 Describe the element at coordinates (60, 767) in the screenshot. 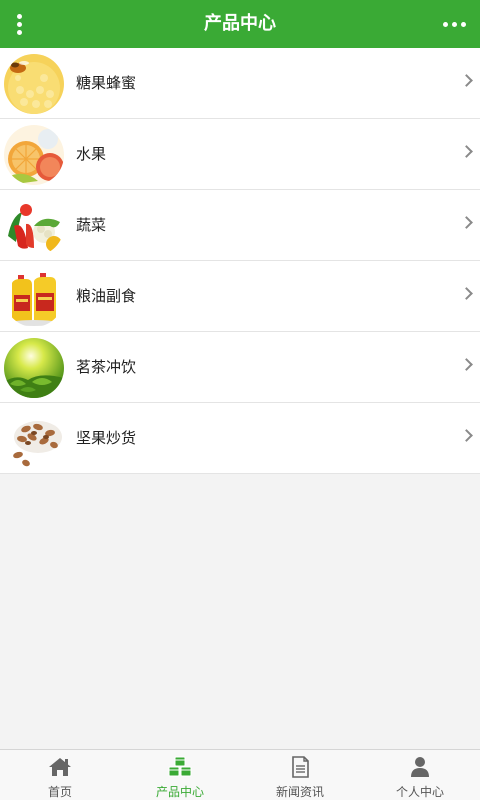

I see `home-icon` at that location.